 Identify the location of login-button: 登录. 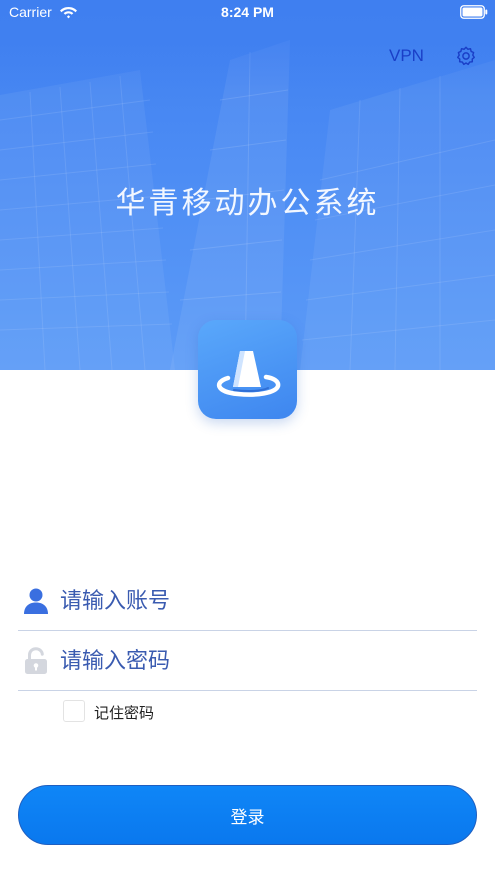
(247, 815).